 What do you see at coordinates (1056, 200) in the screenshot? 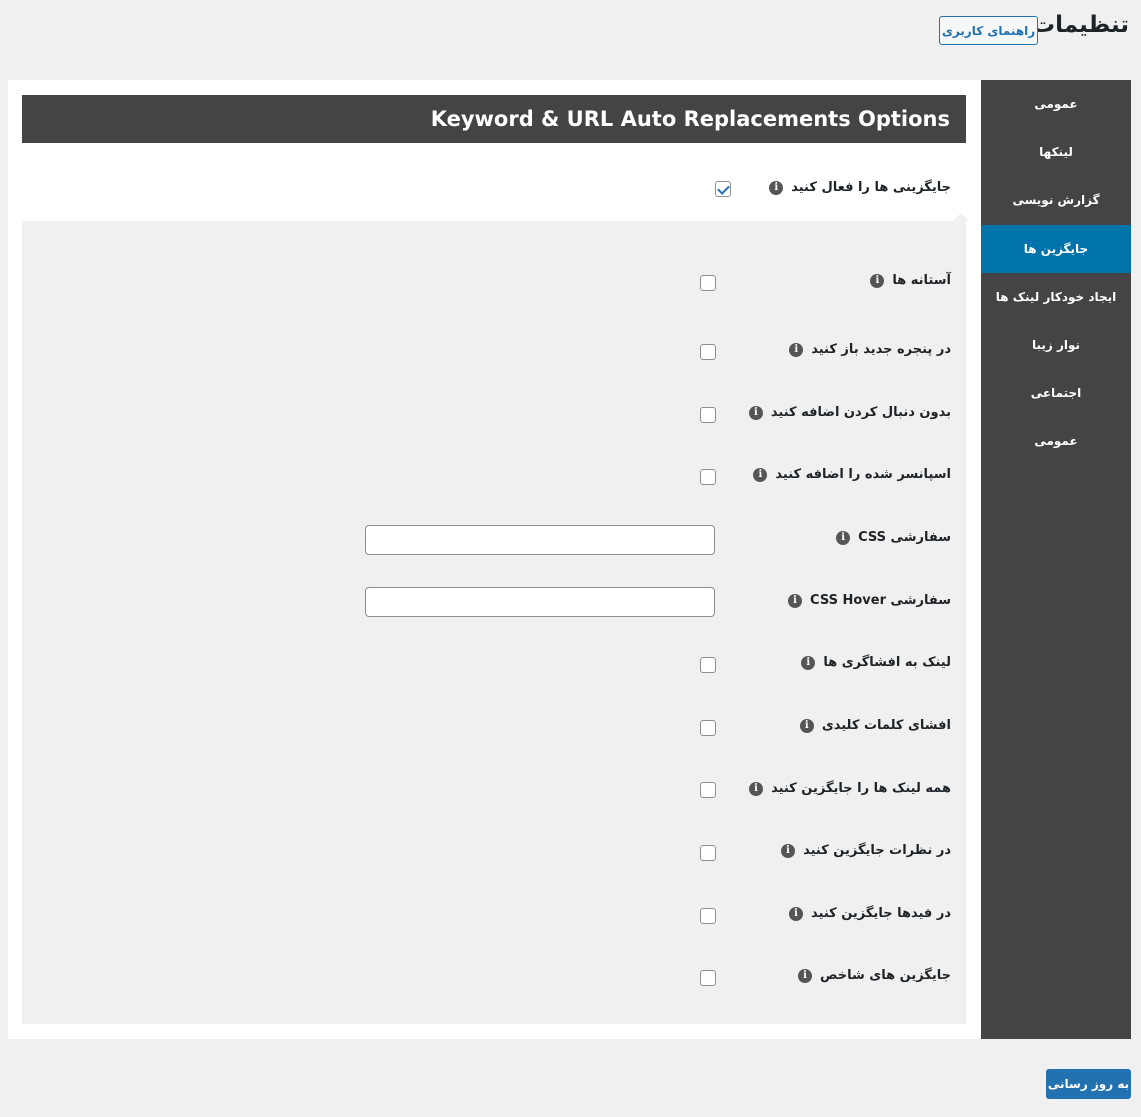
I see `sidebar-item-logging: گزارش نویسی` at bounding box center [1056, 200].